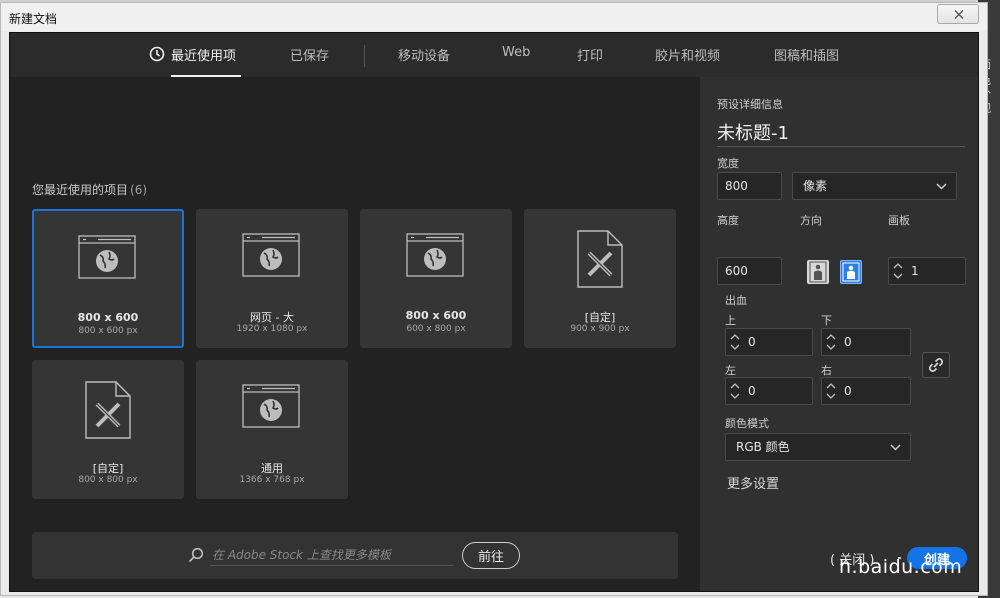 The image size is (1000, 598). Describe the element at coordinates (436, 278) in the screenshot. I see `preset-card: 800 x 600 600 x 800 px` at that location.